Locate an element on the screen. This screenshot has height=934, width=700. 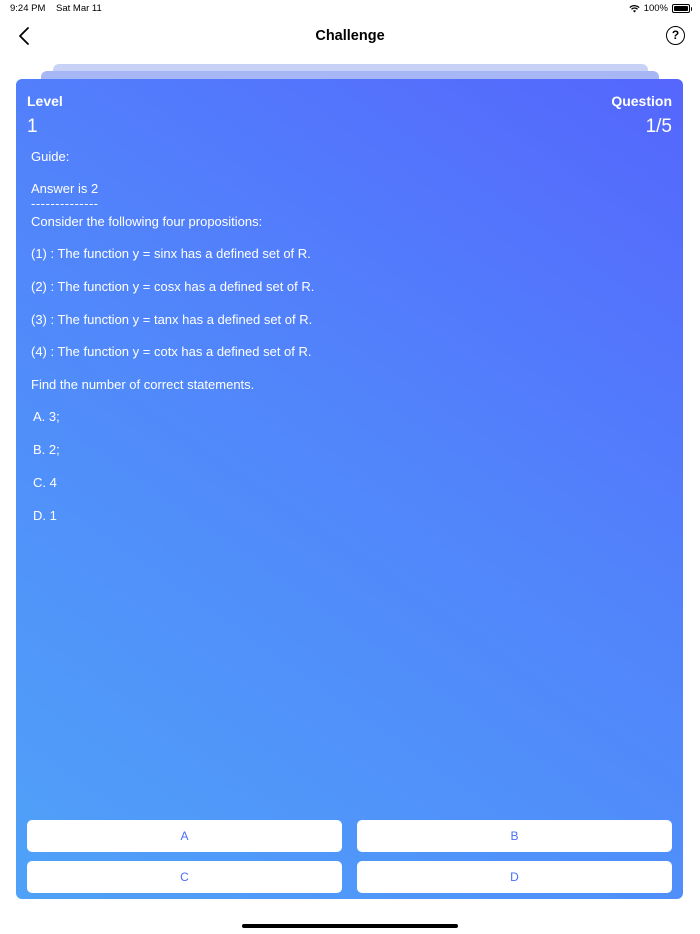
level-value: 1 is located at coordinates (32, 126).